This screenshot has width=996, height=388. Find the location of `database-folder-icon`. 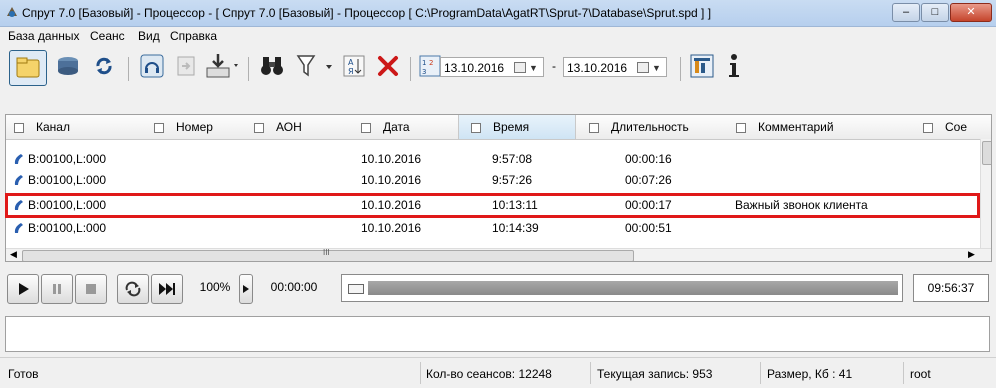

database-folder-icon is located at coordinates (28, 67).